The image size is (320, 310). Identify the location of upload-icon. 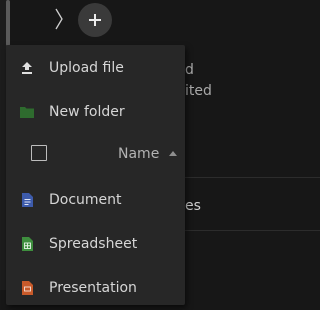
(27, 68).